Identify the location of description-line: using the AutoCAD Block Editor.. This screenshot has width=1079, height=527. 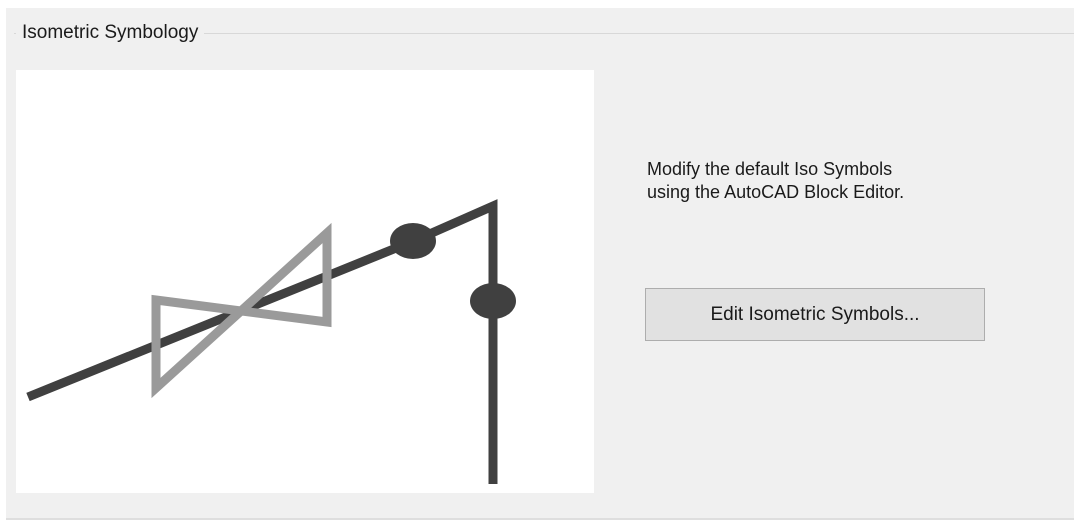
(776, 192).